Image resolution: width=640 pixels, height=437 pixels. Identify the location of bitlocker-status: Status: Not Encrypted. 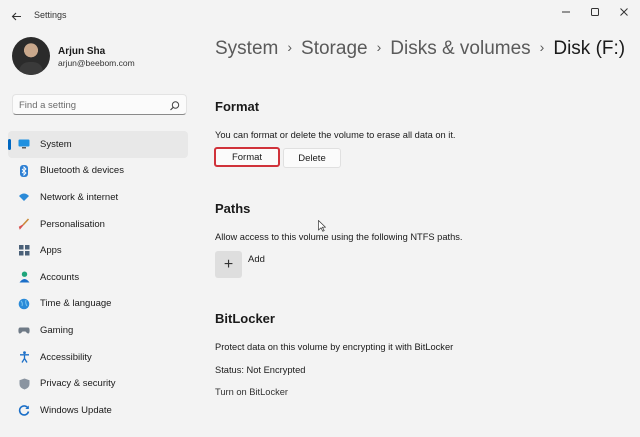
(260, 370).